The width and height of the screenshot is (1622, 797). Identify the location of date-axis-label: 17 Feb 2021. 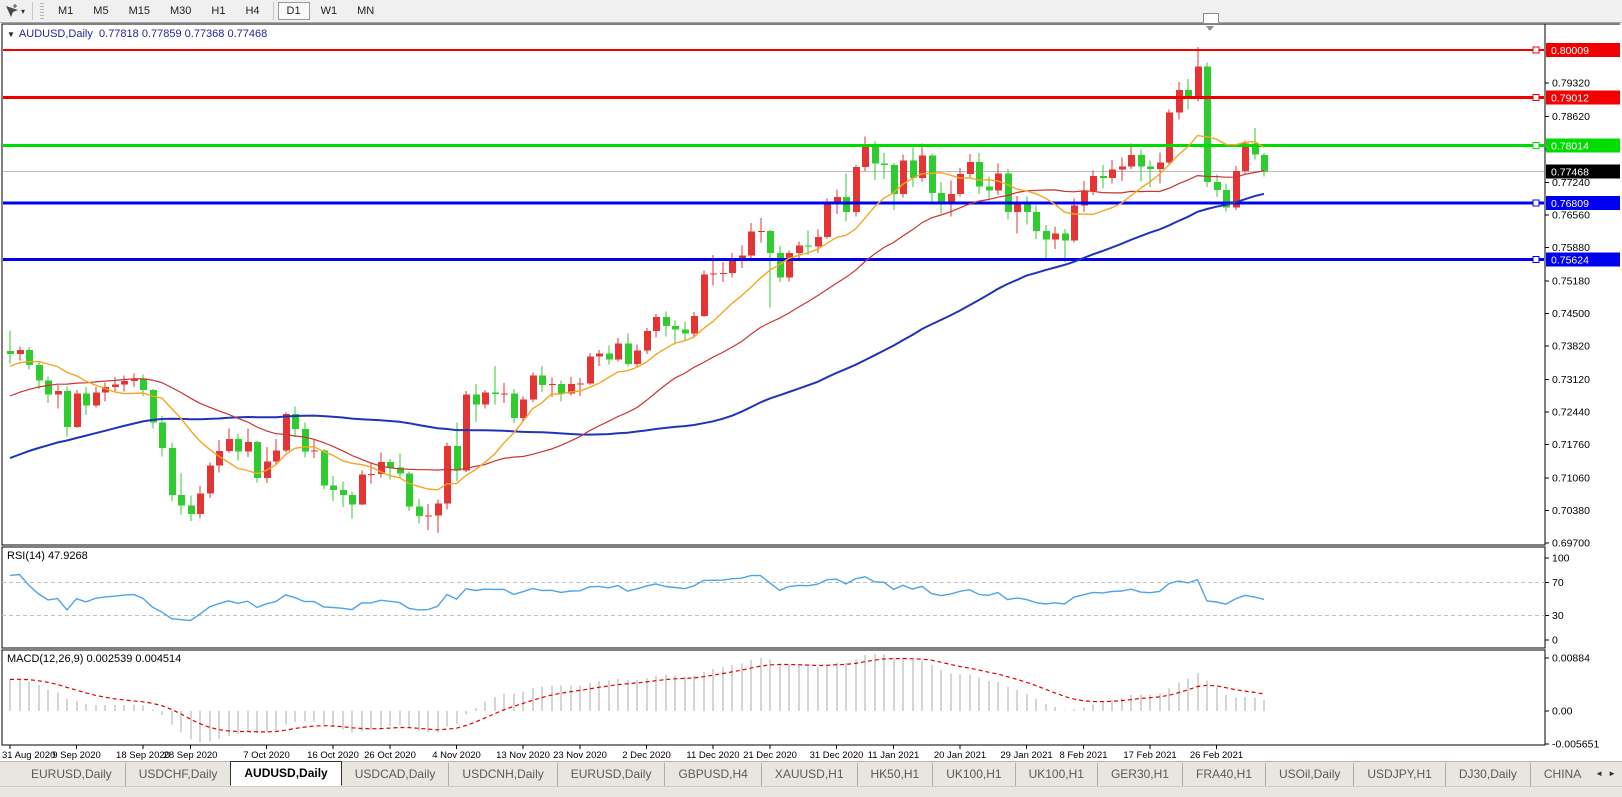
(1149, 755).